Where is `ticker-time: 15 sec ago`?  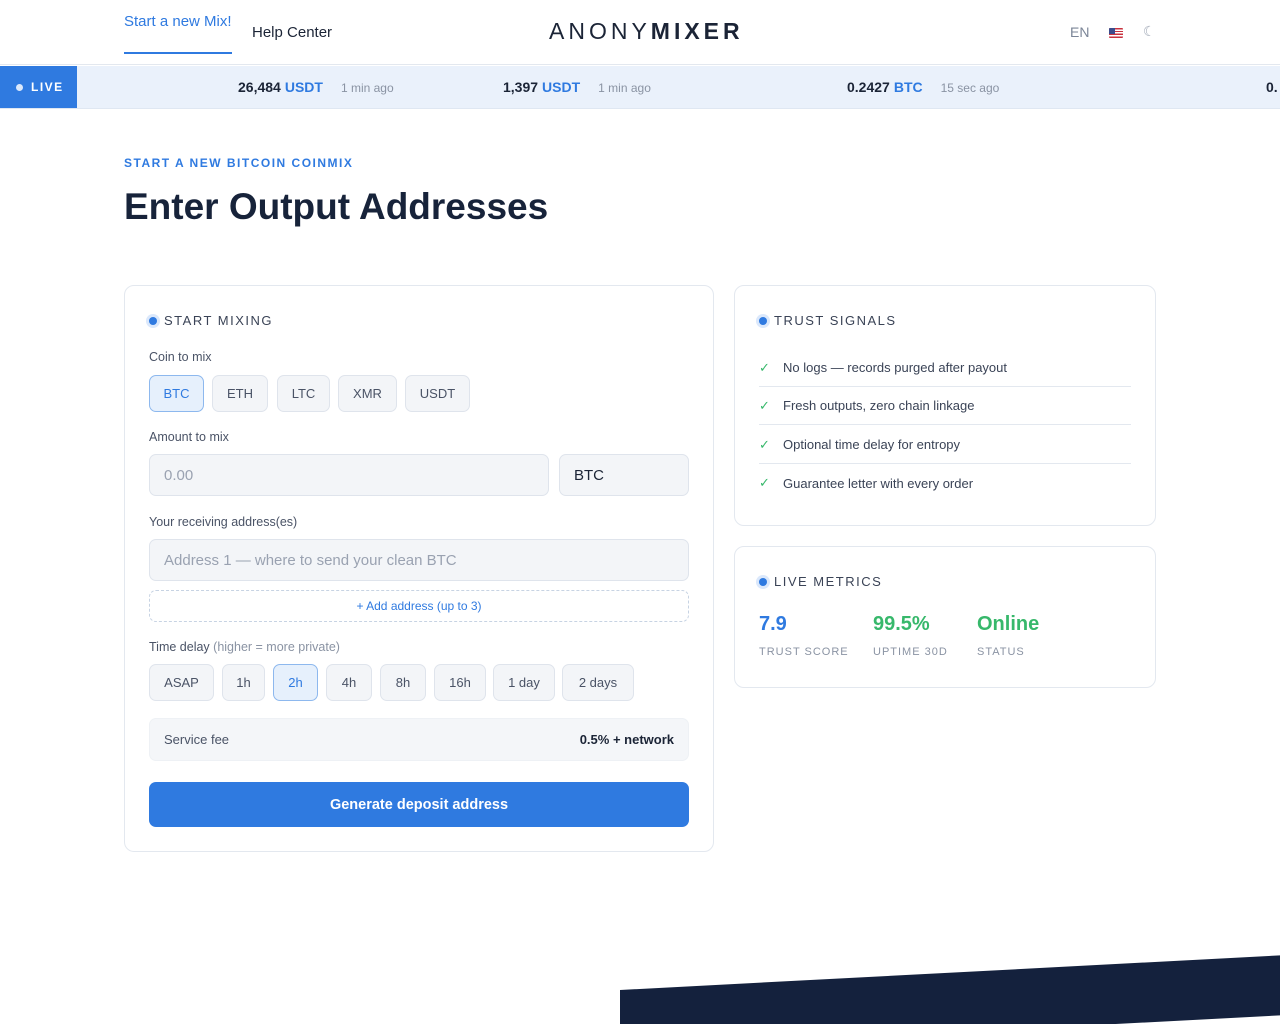 ticker-time: 15 sec ago is located at coordinates (970, 88).